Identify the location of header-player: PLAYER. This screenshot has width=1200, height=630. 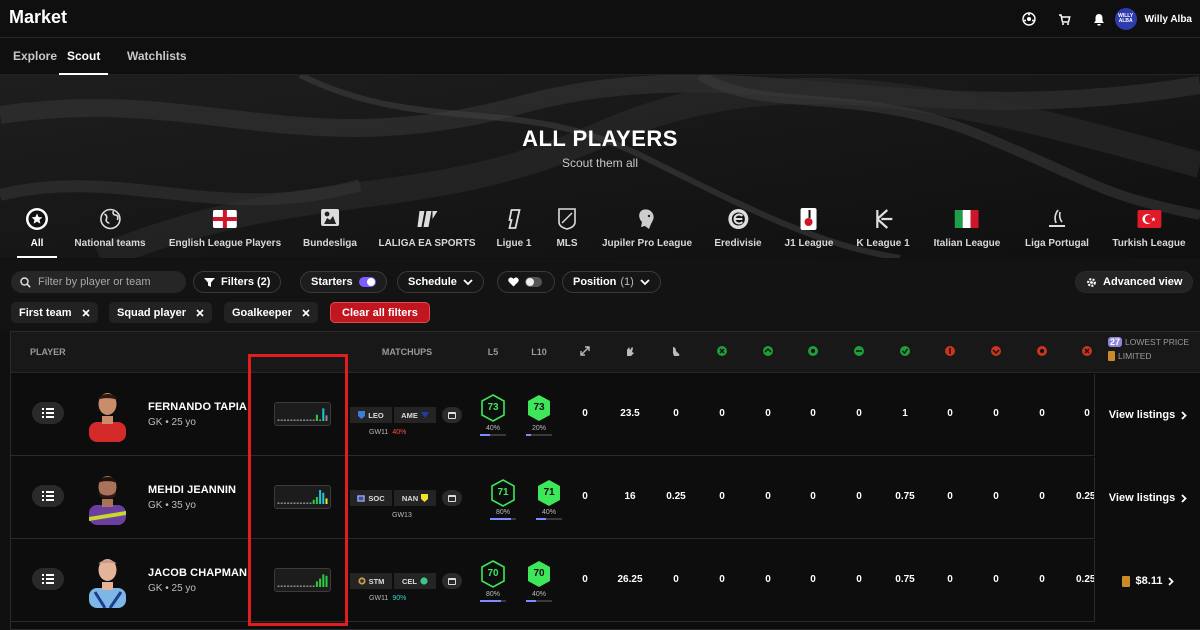
(48, 352).